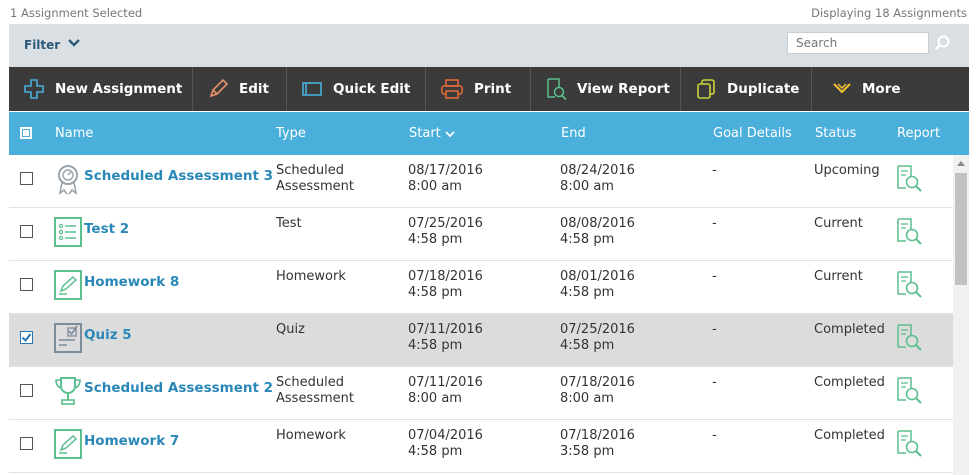 Image resolution: width=978 pixels, height=475 pixels. Describe the element at coordinates (178, 176) in the screenshot. I see `assignment-name-link: Scheduled Assessment 3` at that location.